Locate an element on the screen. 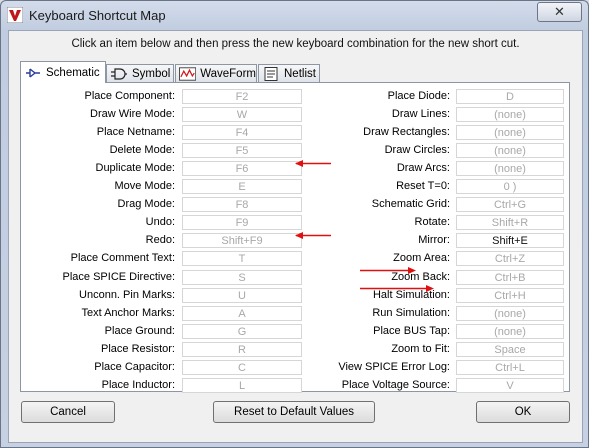 Image resolution: width=589 pixels, height=448 pixels. shortcut-label: Unconn. Pin Marks: is located at coordinates (127, 295).